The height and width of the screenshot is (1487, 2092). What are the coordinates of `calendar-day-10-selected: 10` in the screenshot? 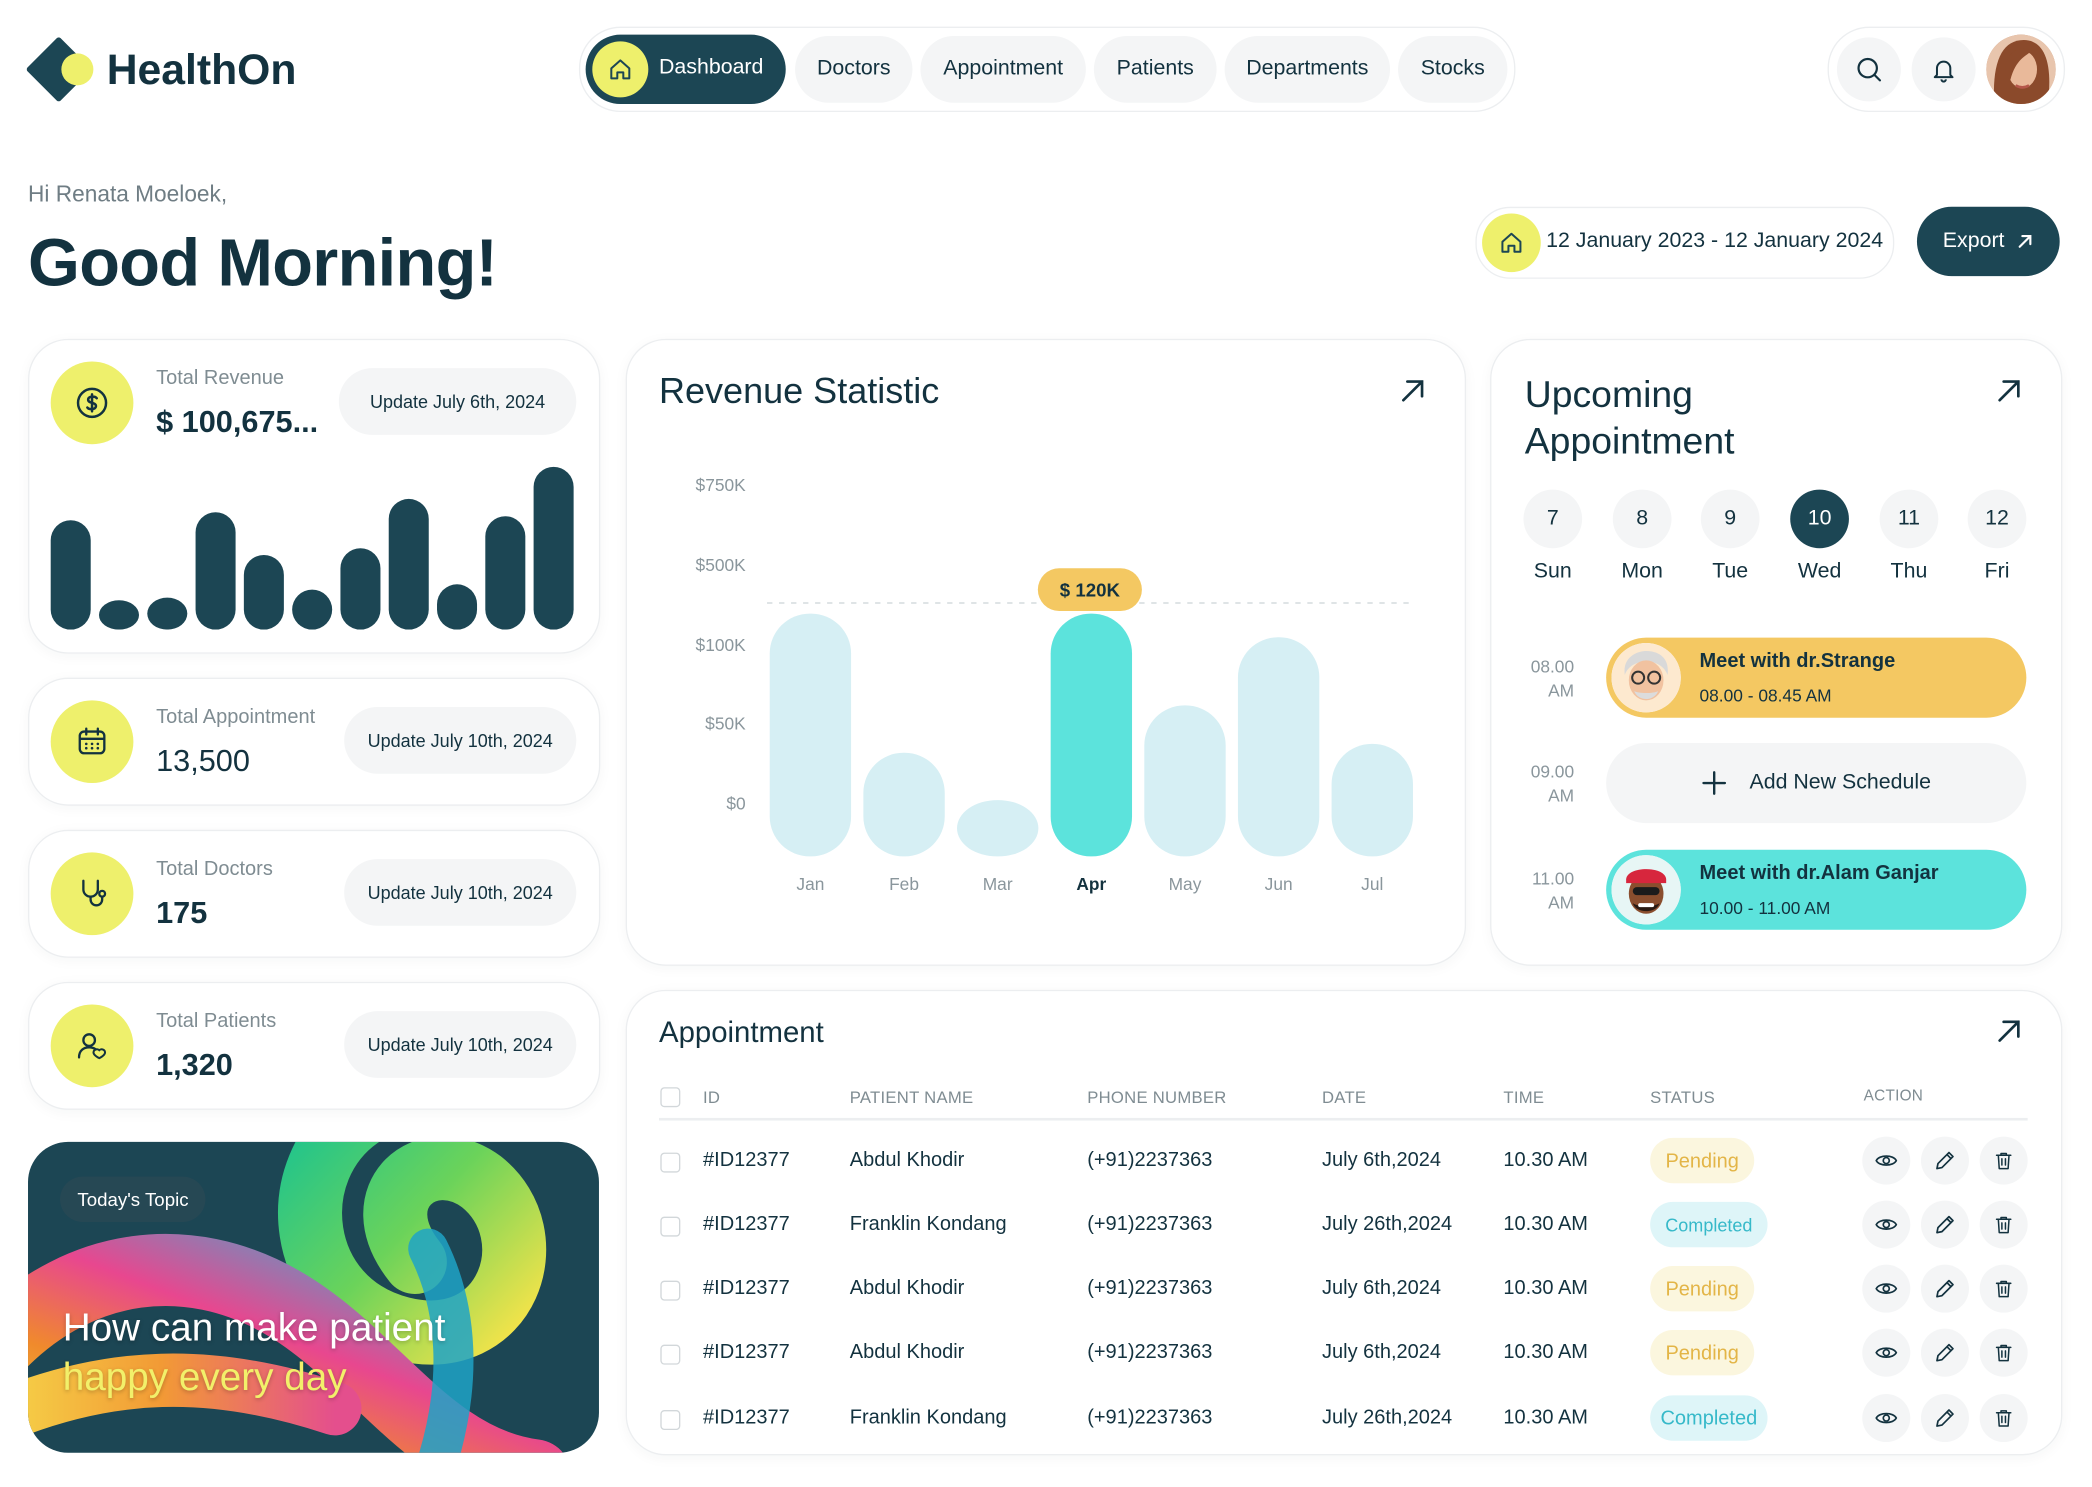 It's located at (1819, 519).